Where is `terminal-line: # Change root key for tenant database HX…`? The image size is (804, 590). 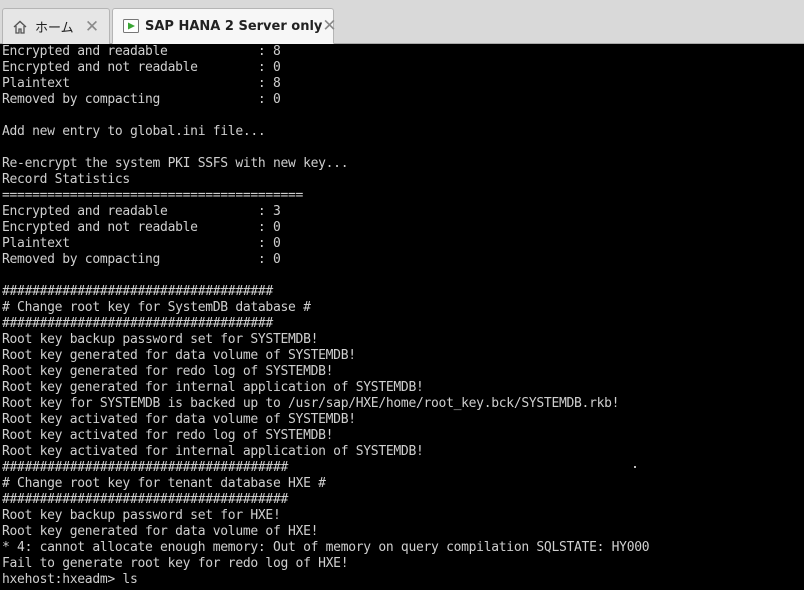 terminal-line: # Change root key for tenant database HX… is located at coordinates (164, 483).